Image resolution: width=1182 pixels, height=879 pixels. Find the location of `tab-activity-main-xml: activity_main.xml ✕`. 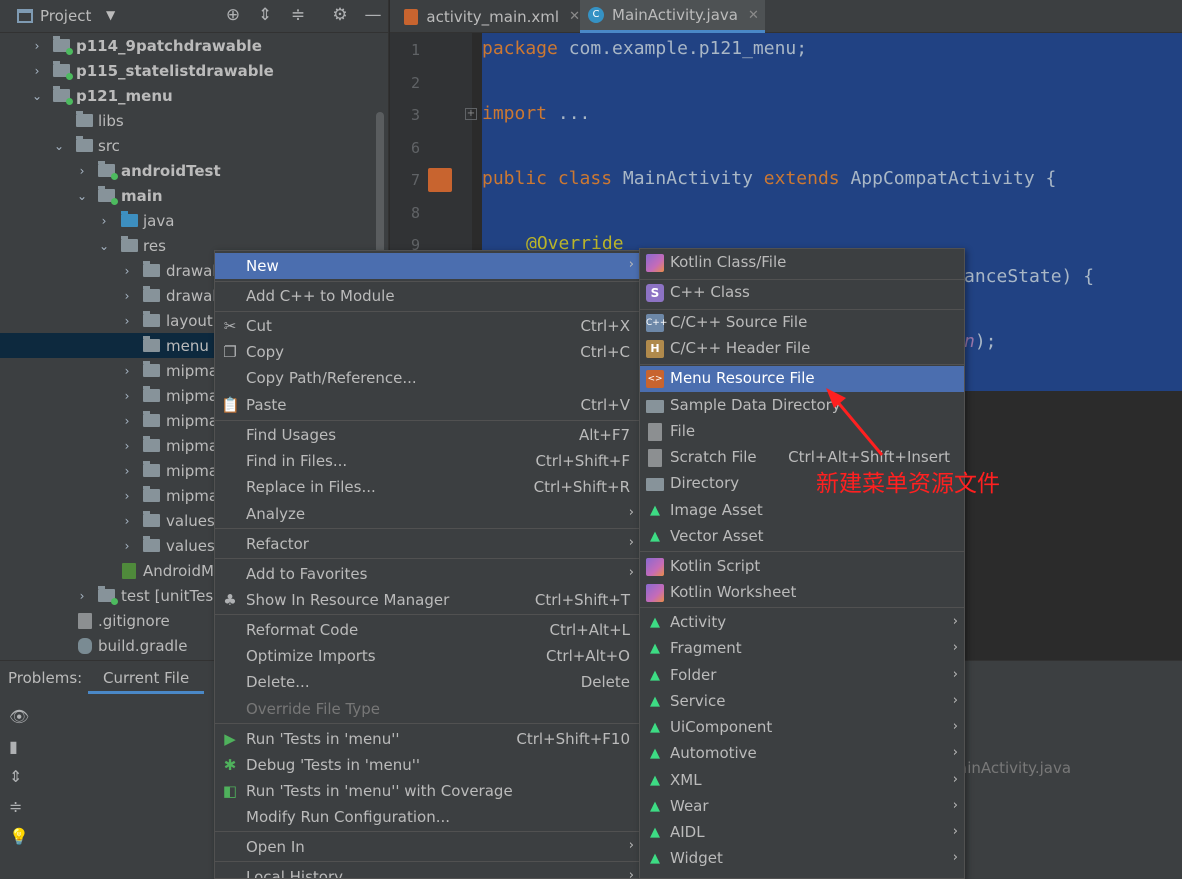

tab-activity-main-xml: activity_main.xml ✕ is located at coordinates (489, 16).